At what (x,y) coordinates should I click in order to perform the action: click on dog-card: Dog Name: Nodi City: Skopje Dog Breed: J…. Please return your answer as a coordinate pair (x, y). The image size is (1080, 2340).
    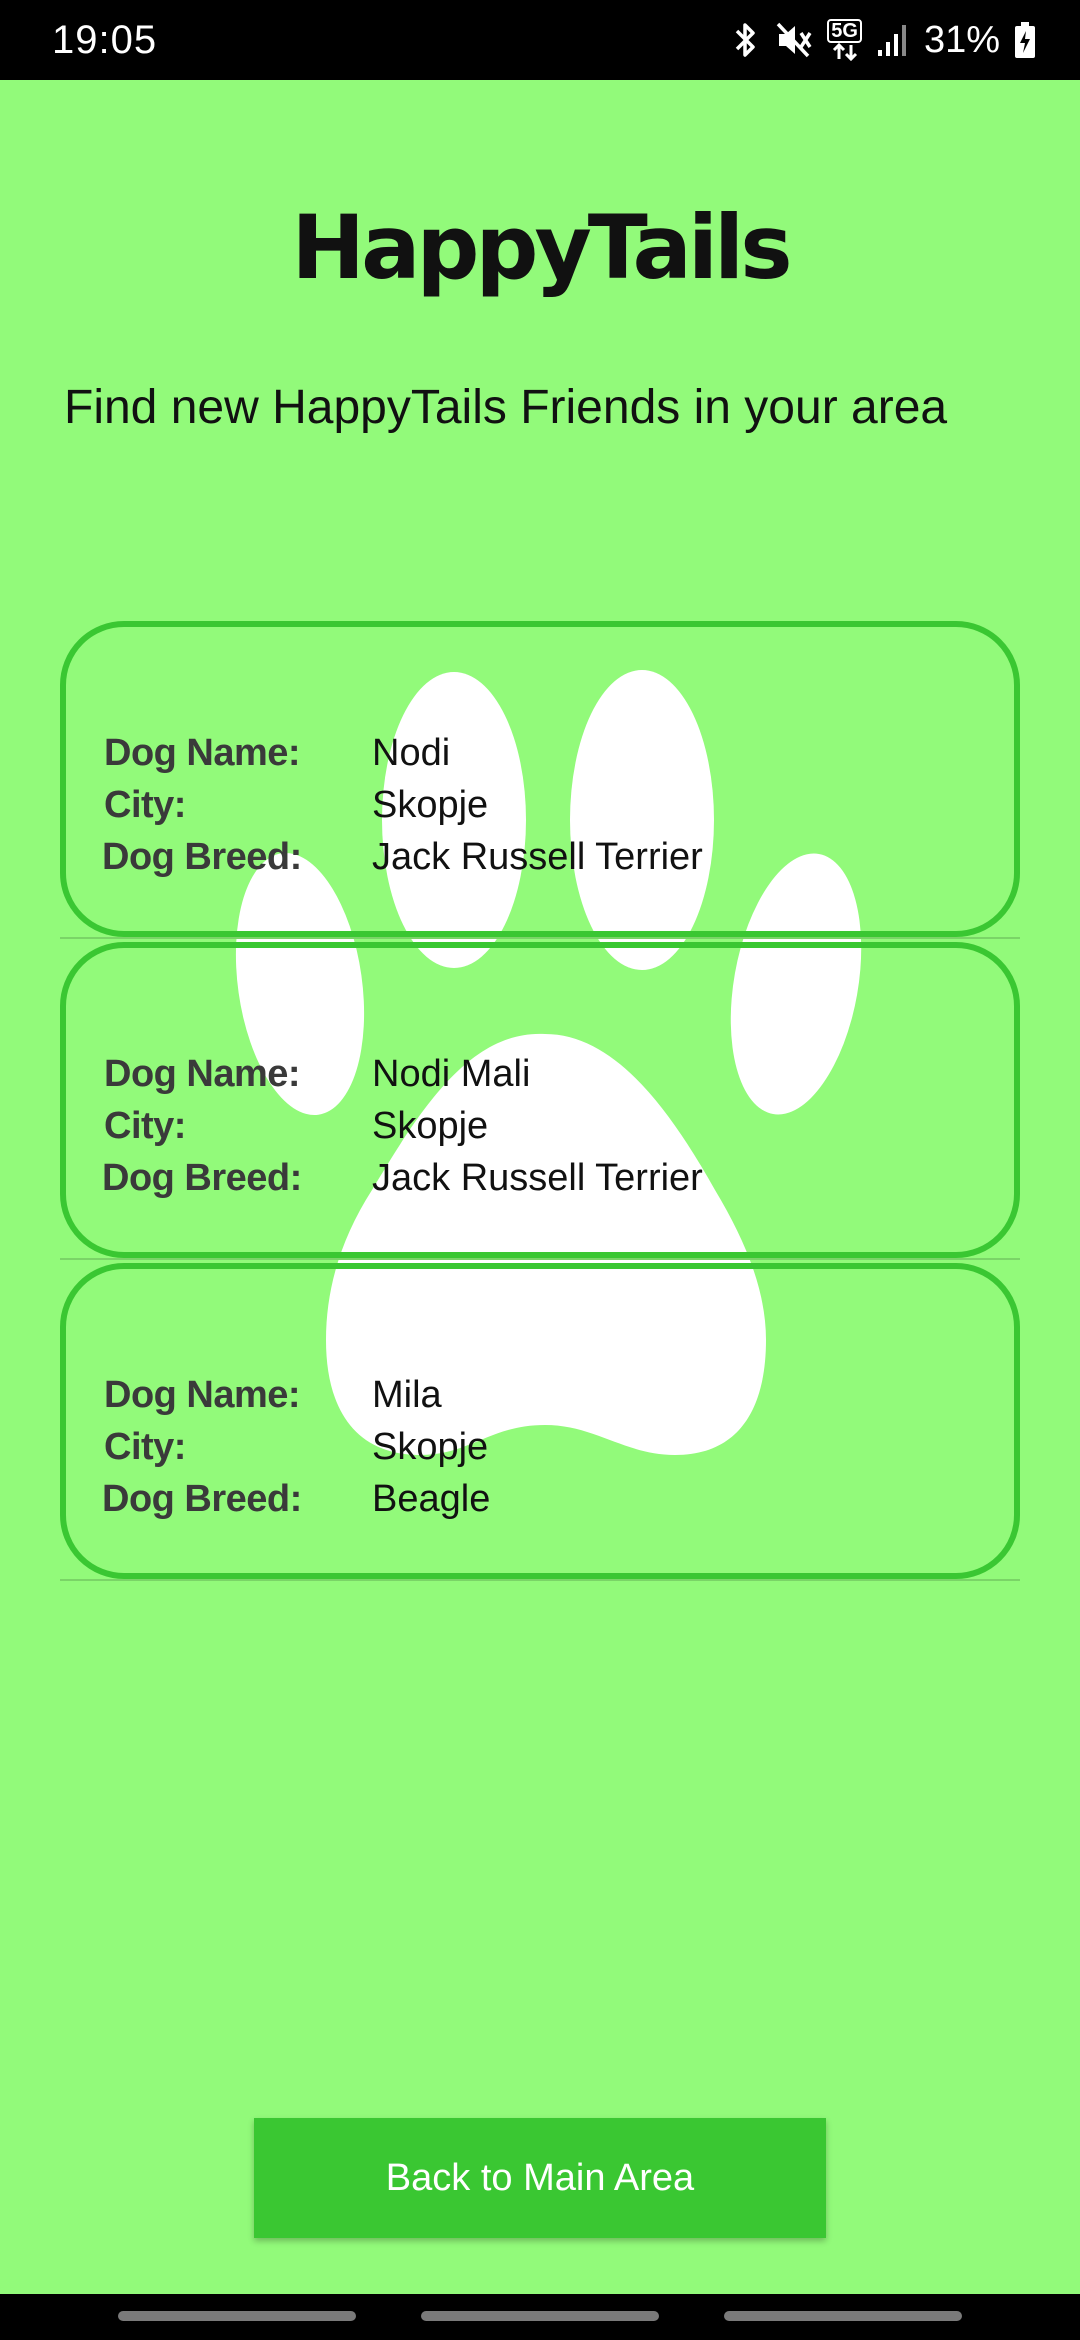
    Looking at the image, I should click on (540, 779).